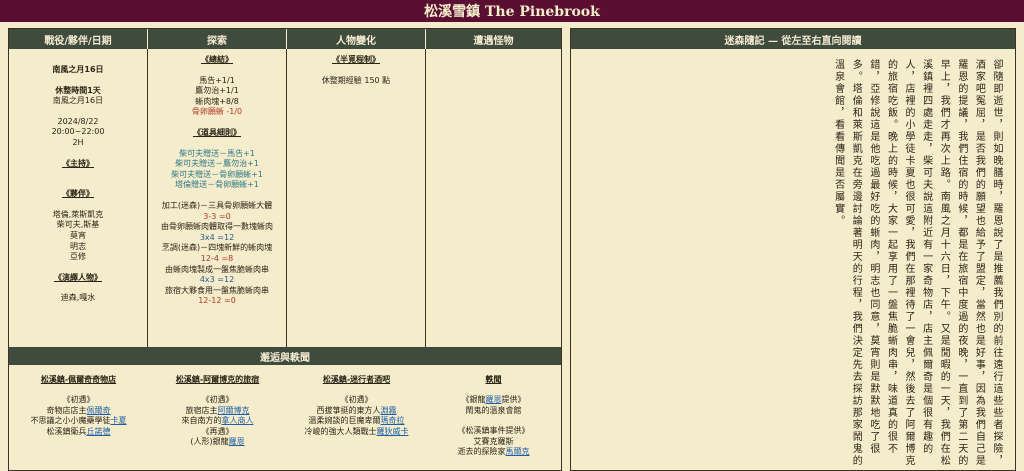  What do you see at coordinates (217, 80) in the screenshot?
I see `summary-item: 馬告+1/1` at bounding box center [217, 80].